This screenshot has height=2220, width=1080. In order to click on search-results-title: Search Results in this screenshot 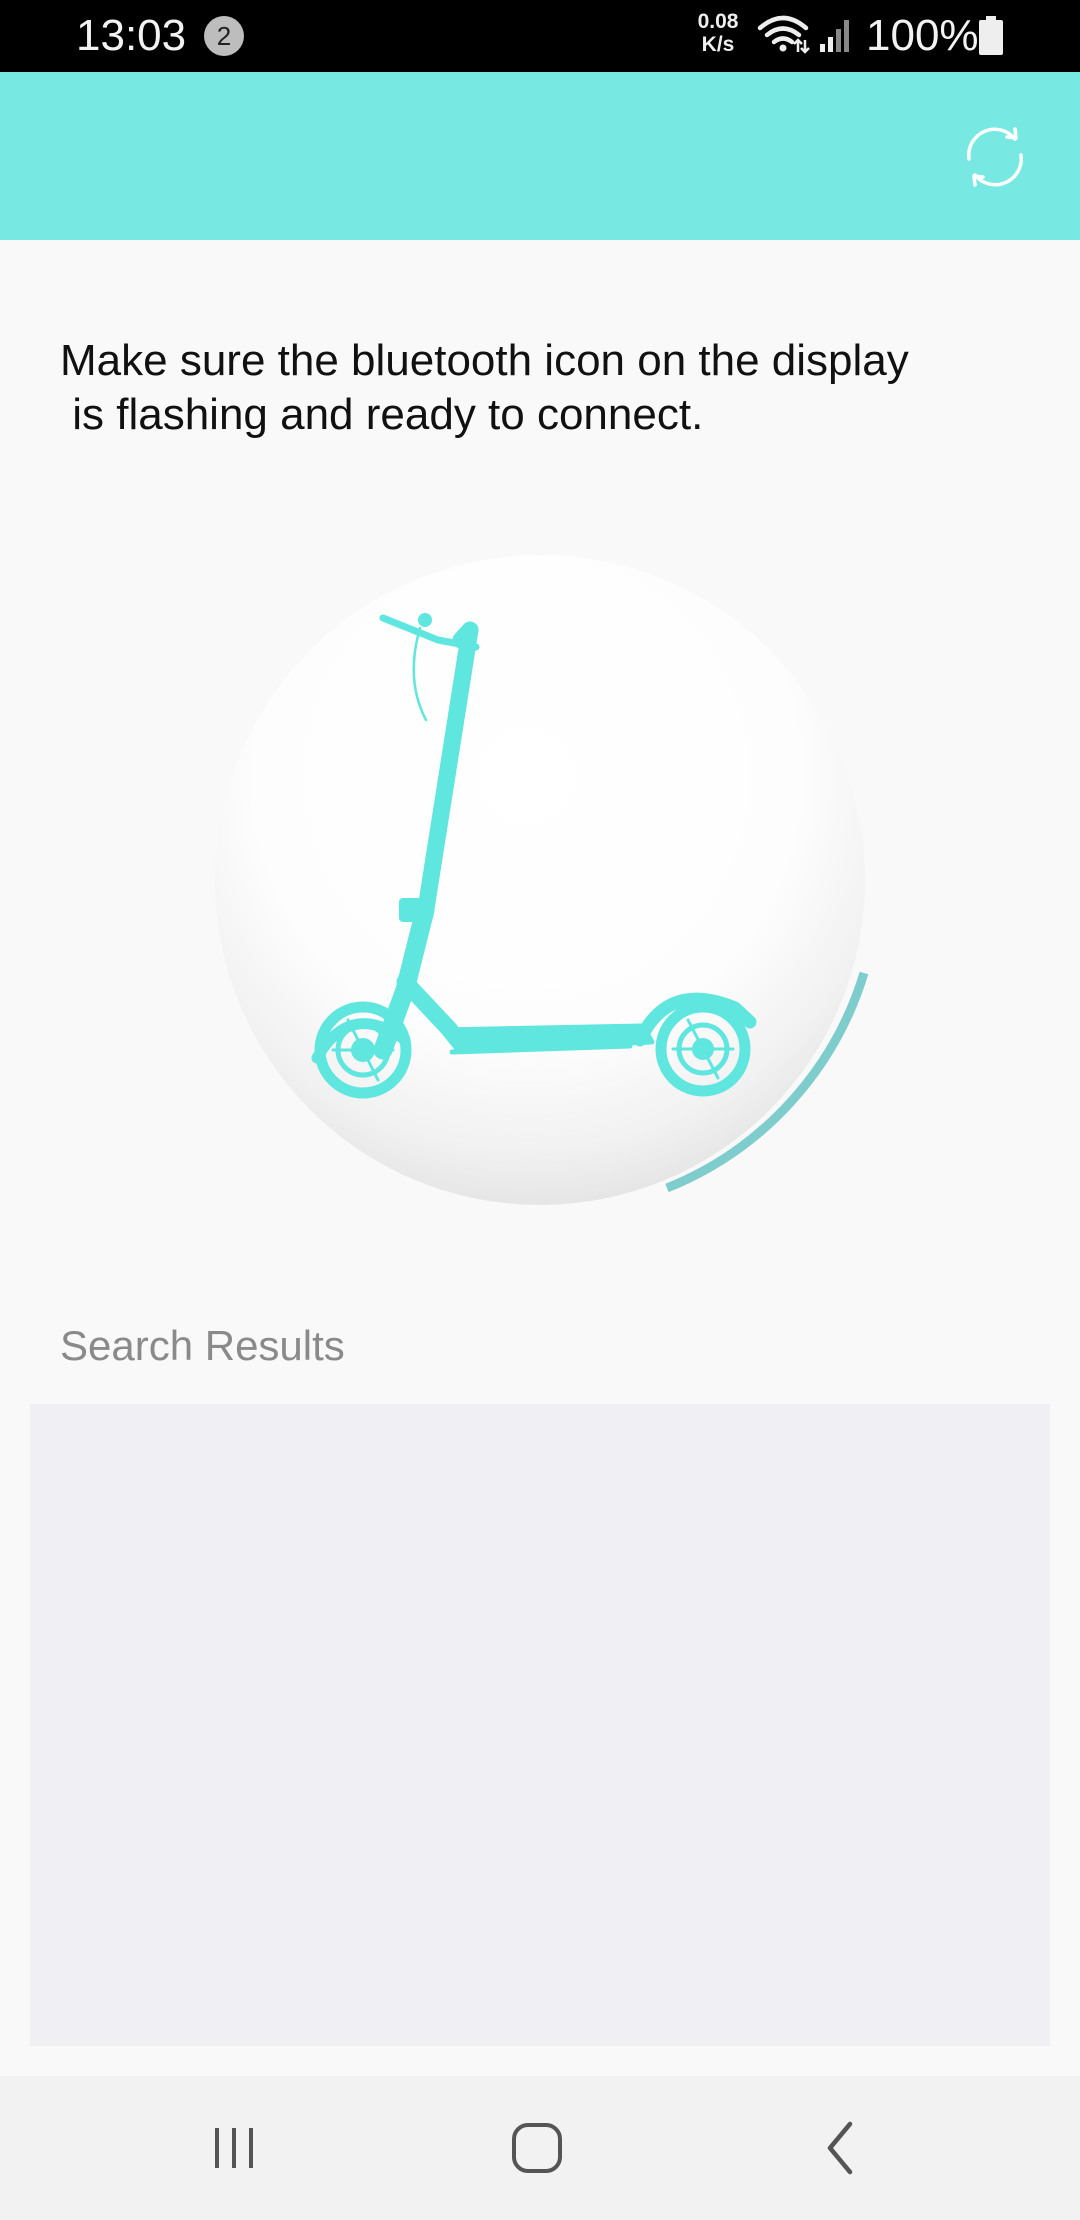, I will do `click(202, 1345)`.